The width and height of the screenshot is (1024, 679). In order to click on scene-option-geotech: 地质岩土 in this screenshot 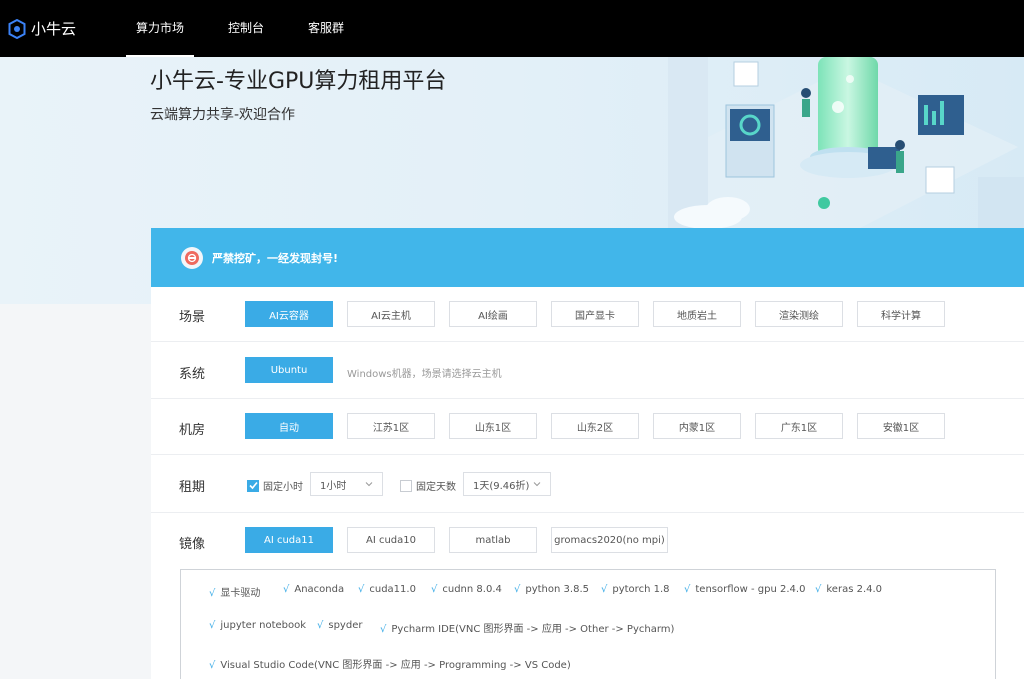, I will do `click(697, 314)`.